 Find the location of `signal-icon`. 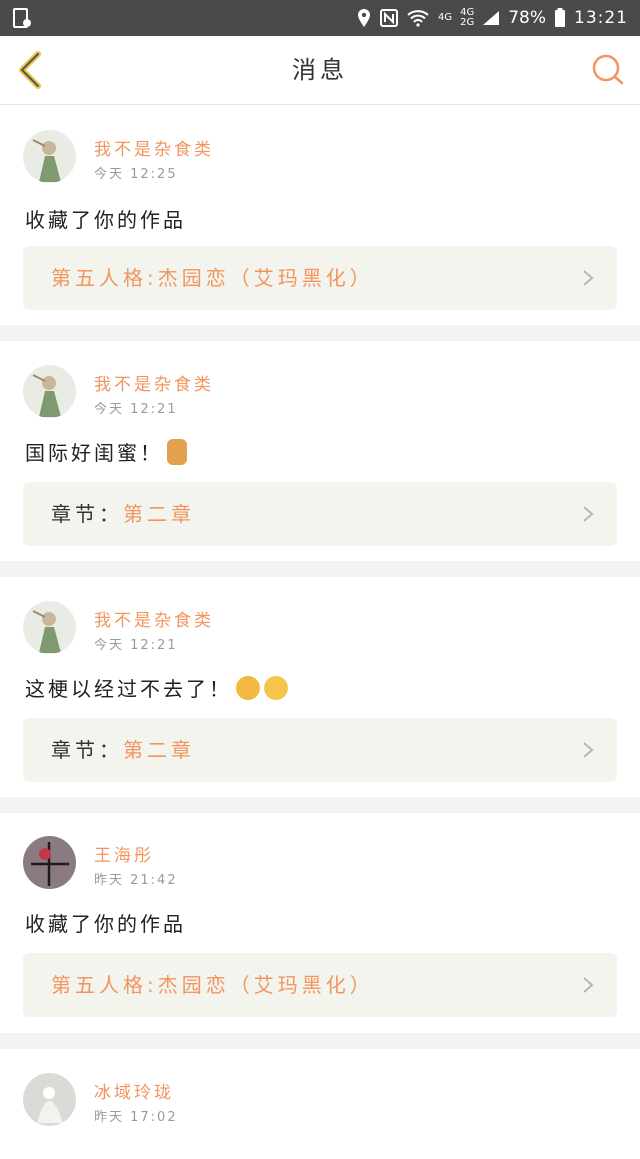

signal-icon is located at coordinates (491, 18).